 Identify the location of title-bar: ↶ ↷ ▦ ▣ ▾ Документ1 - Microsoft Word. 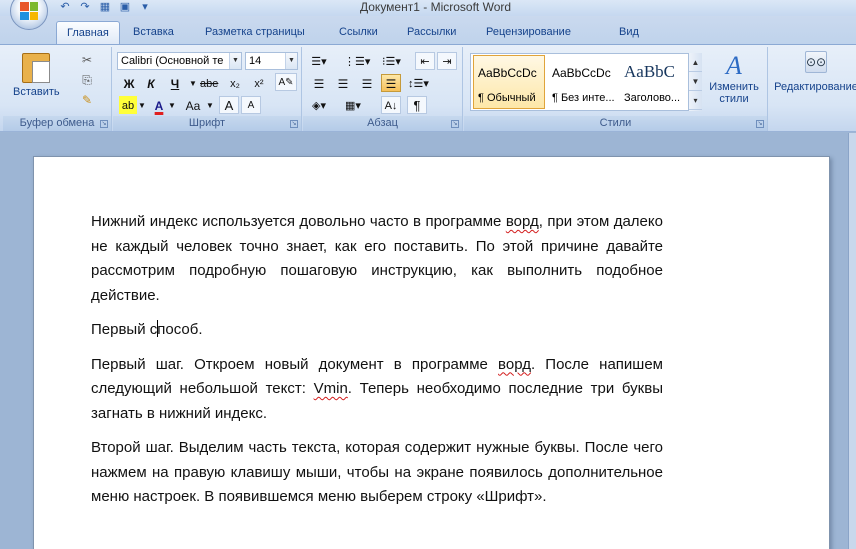
(428, 15).